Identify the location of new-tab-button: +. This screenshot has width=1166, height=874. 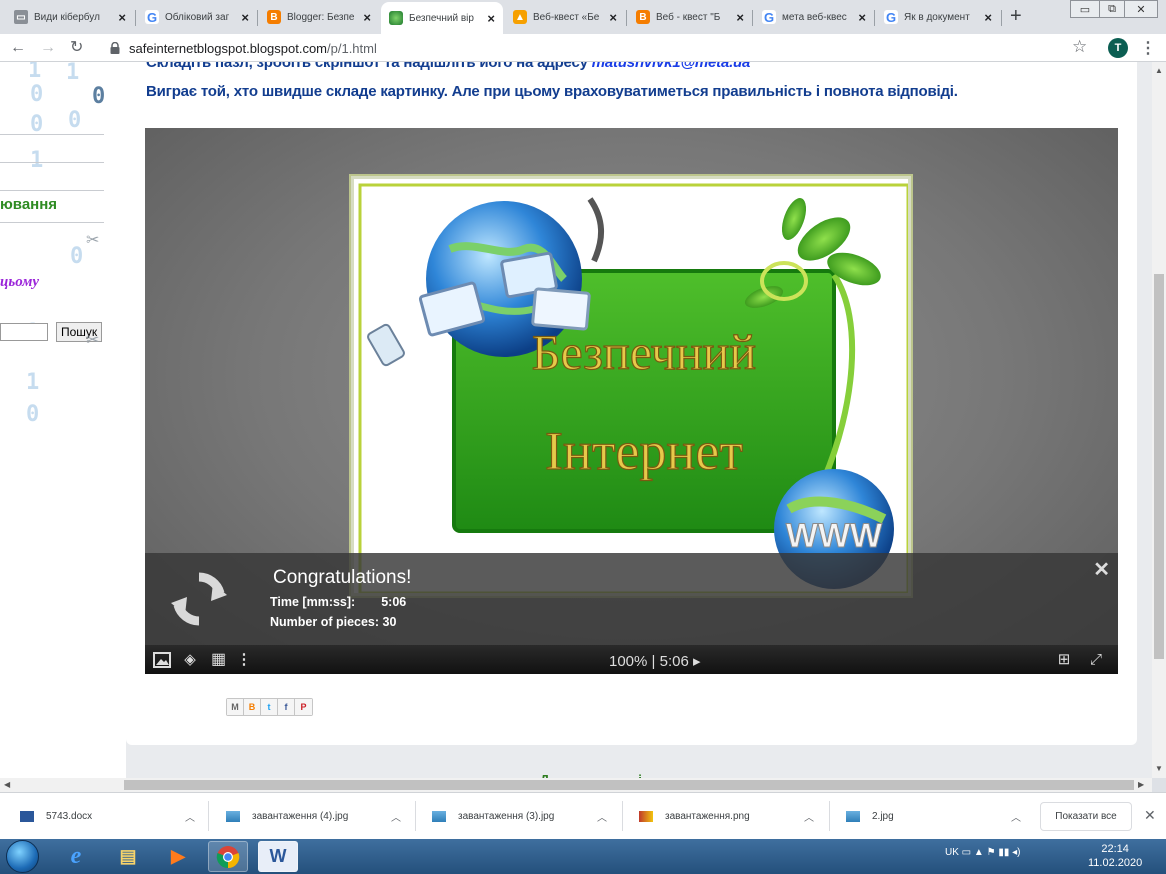
(1016, 16).